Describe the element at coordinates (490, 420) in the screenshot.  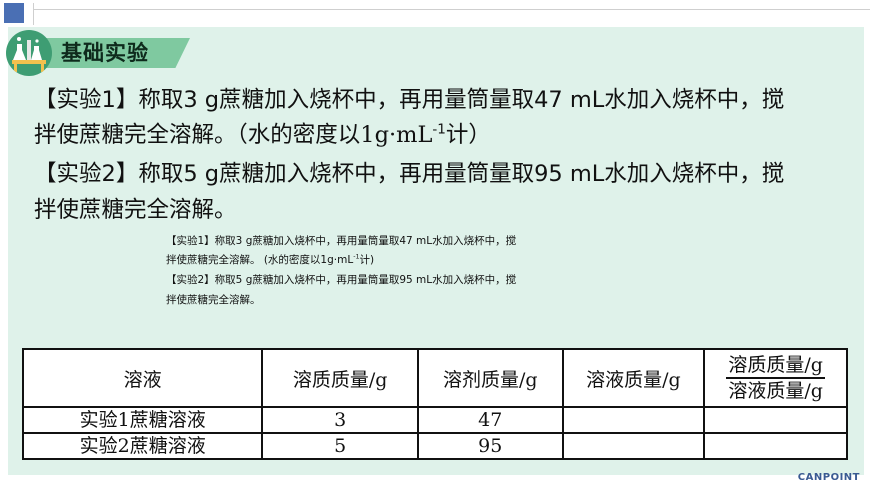
I see `row-solvent: 47` at that location.